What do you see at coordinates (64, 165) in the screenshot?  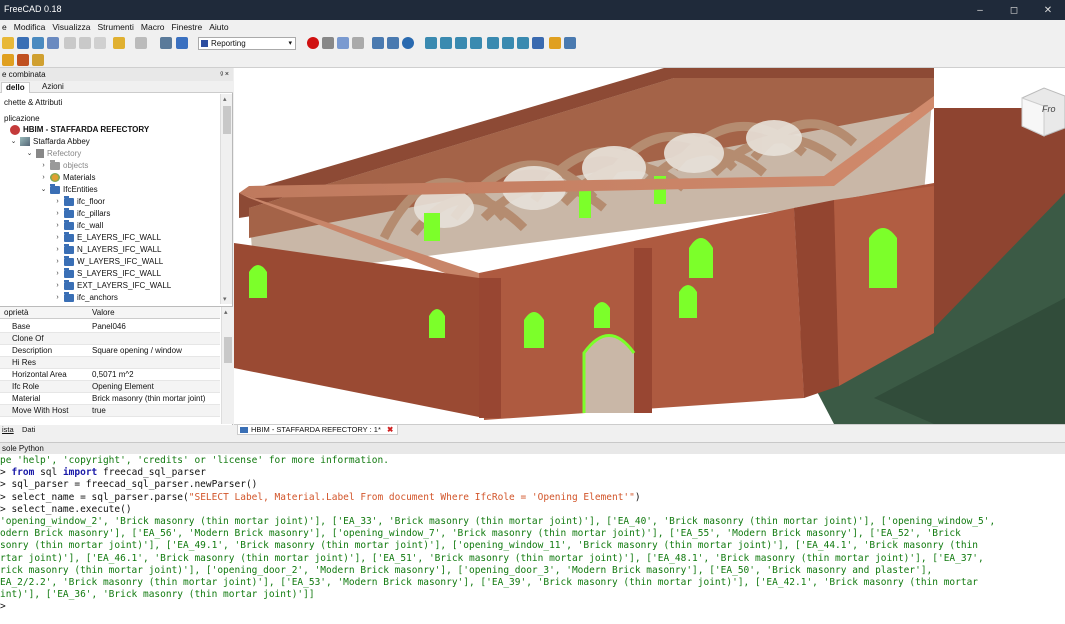 I see `tree-item-objects: › objects` at bounding box center [64, 165].